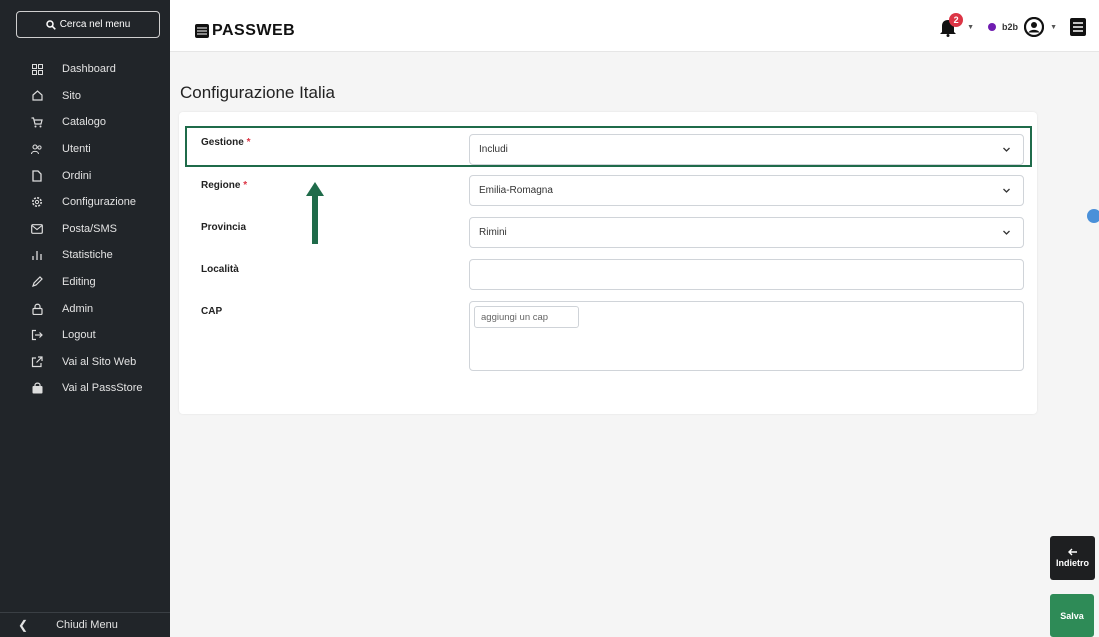 This screenshot has height=637, width=1099. What do you see at coordinates (50, 24) in the screenshot?
I see `search-icon` at bounding box center [50, 24].